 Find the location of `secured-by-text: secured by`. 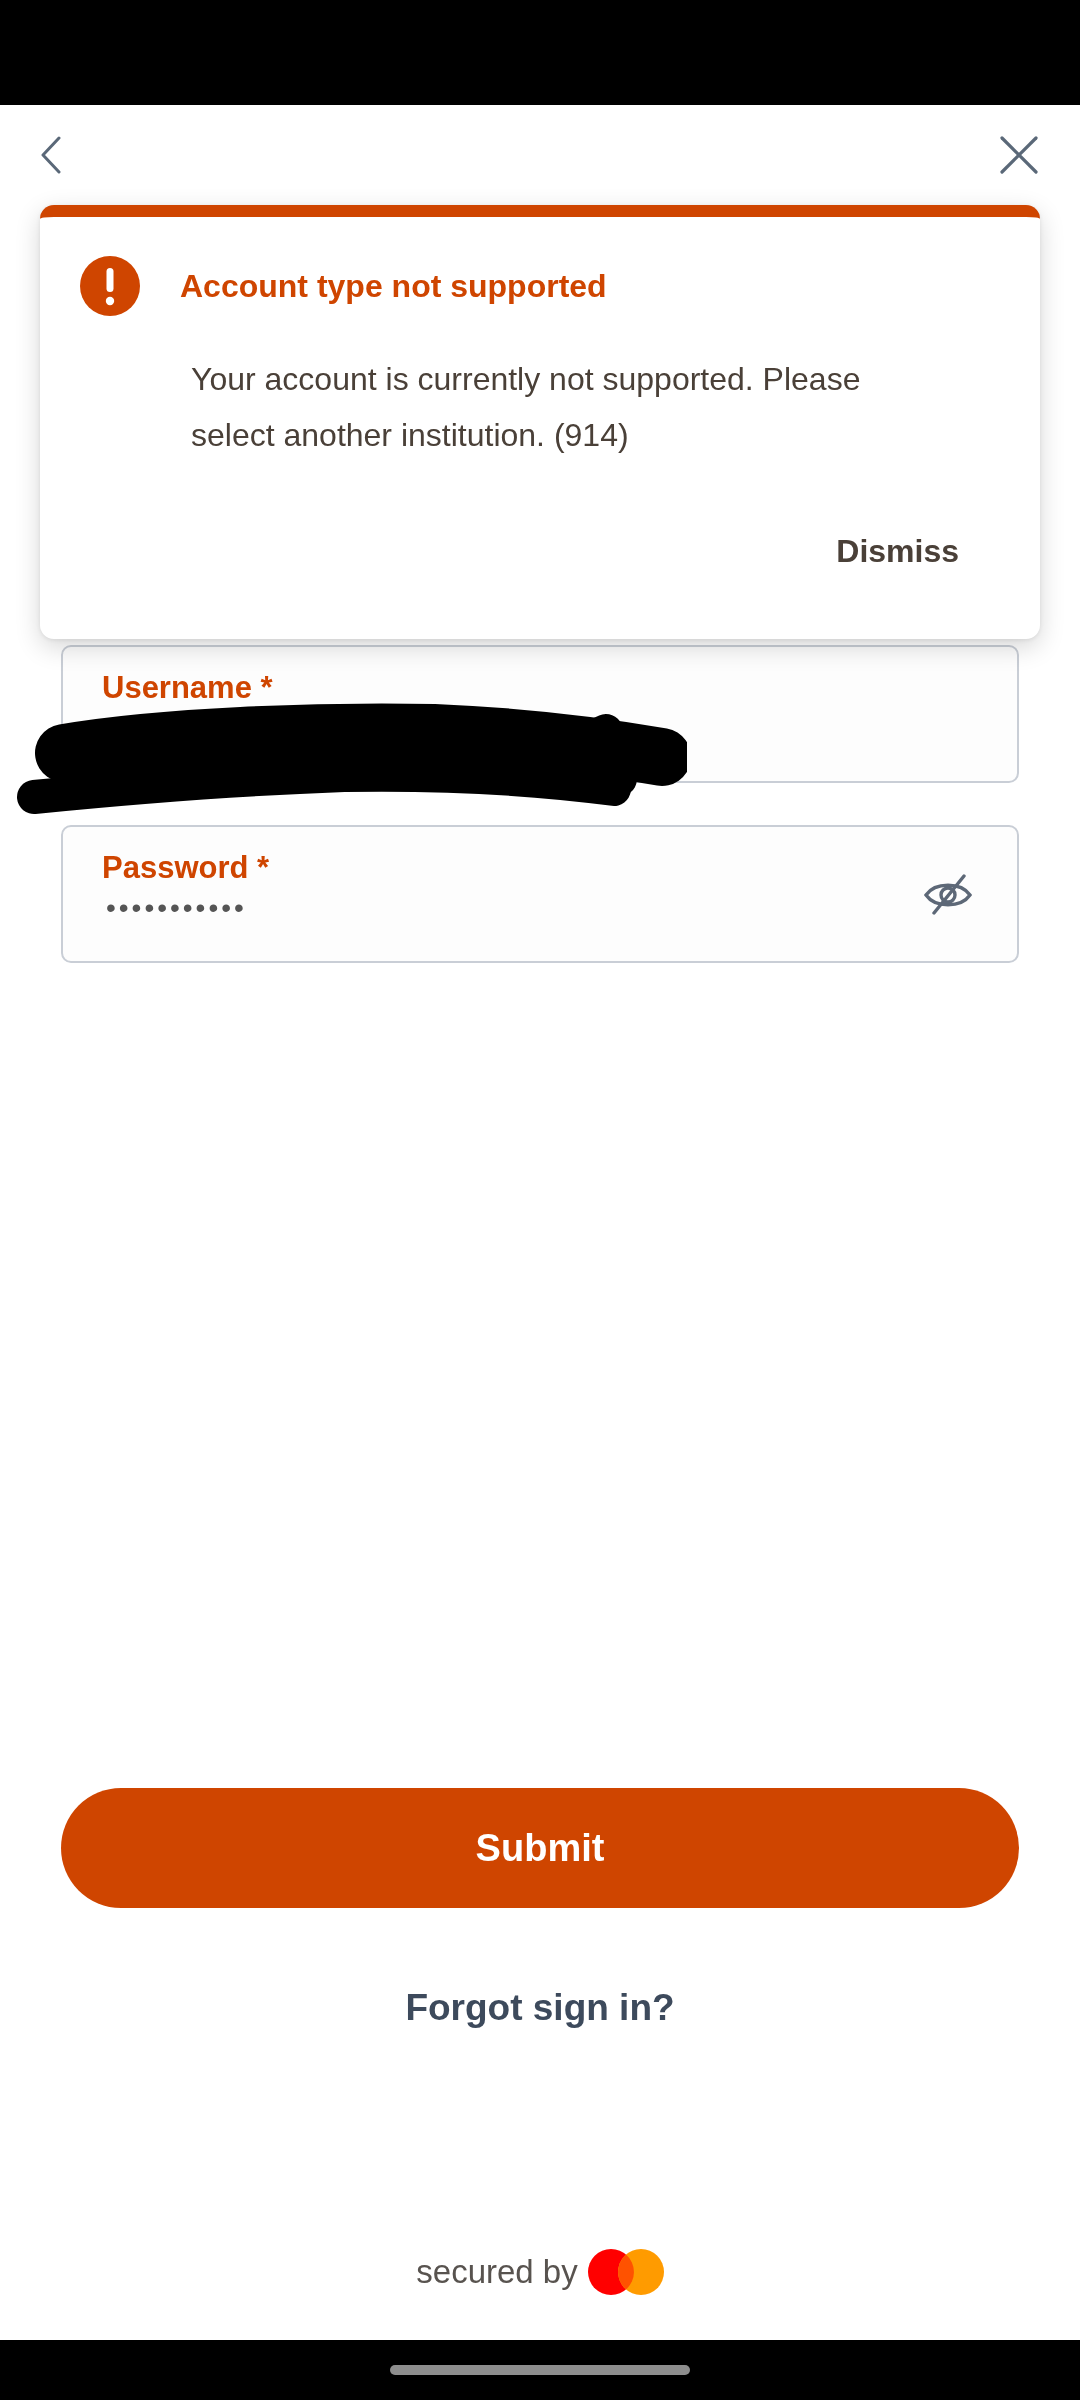

secured-by-text: secured by is located at coordinates (497, 2272).